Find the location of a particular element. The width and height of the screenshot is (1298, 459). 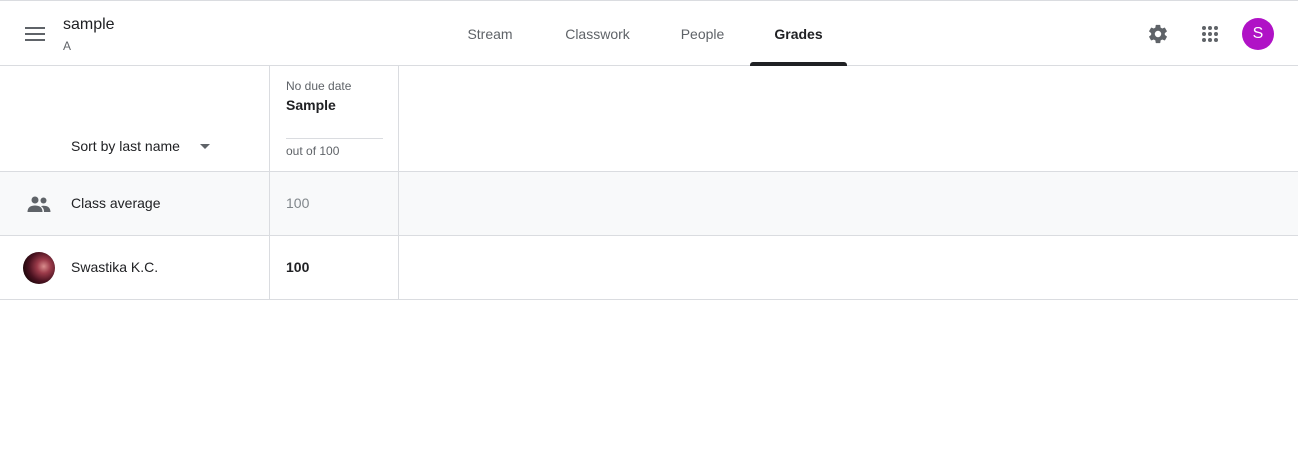

people-icon-wrap is located at coordinates (39, 204).